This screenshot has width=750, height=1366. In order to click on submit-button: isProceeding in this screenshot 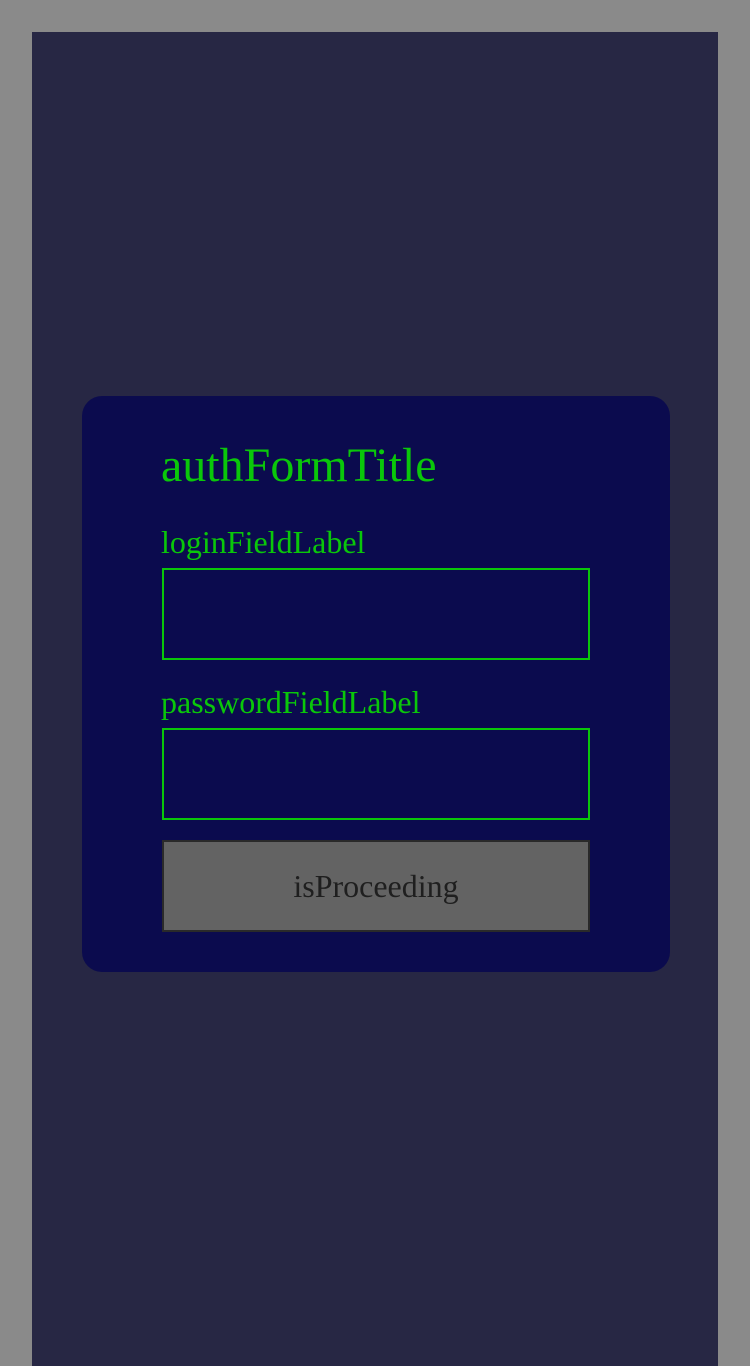, I will do `click(376, 886)`.